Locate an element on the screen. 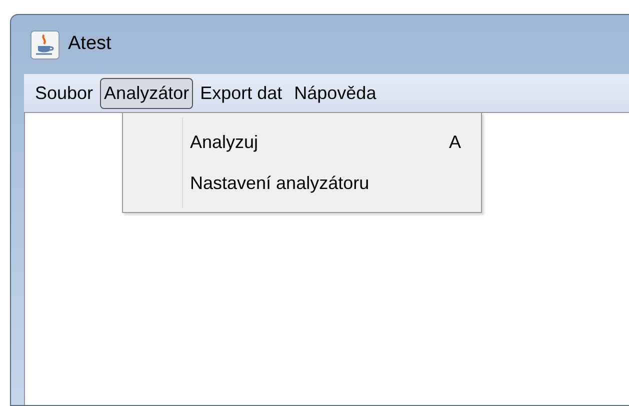 The image size is (629, 406). window-title: Atest is located at coordinates (90, 44).